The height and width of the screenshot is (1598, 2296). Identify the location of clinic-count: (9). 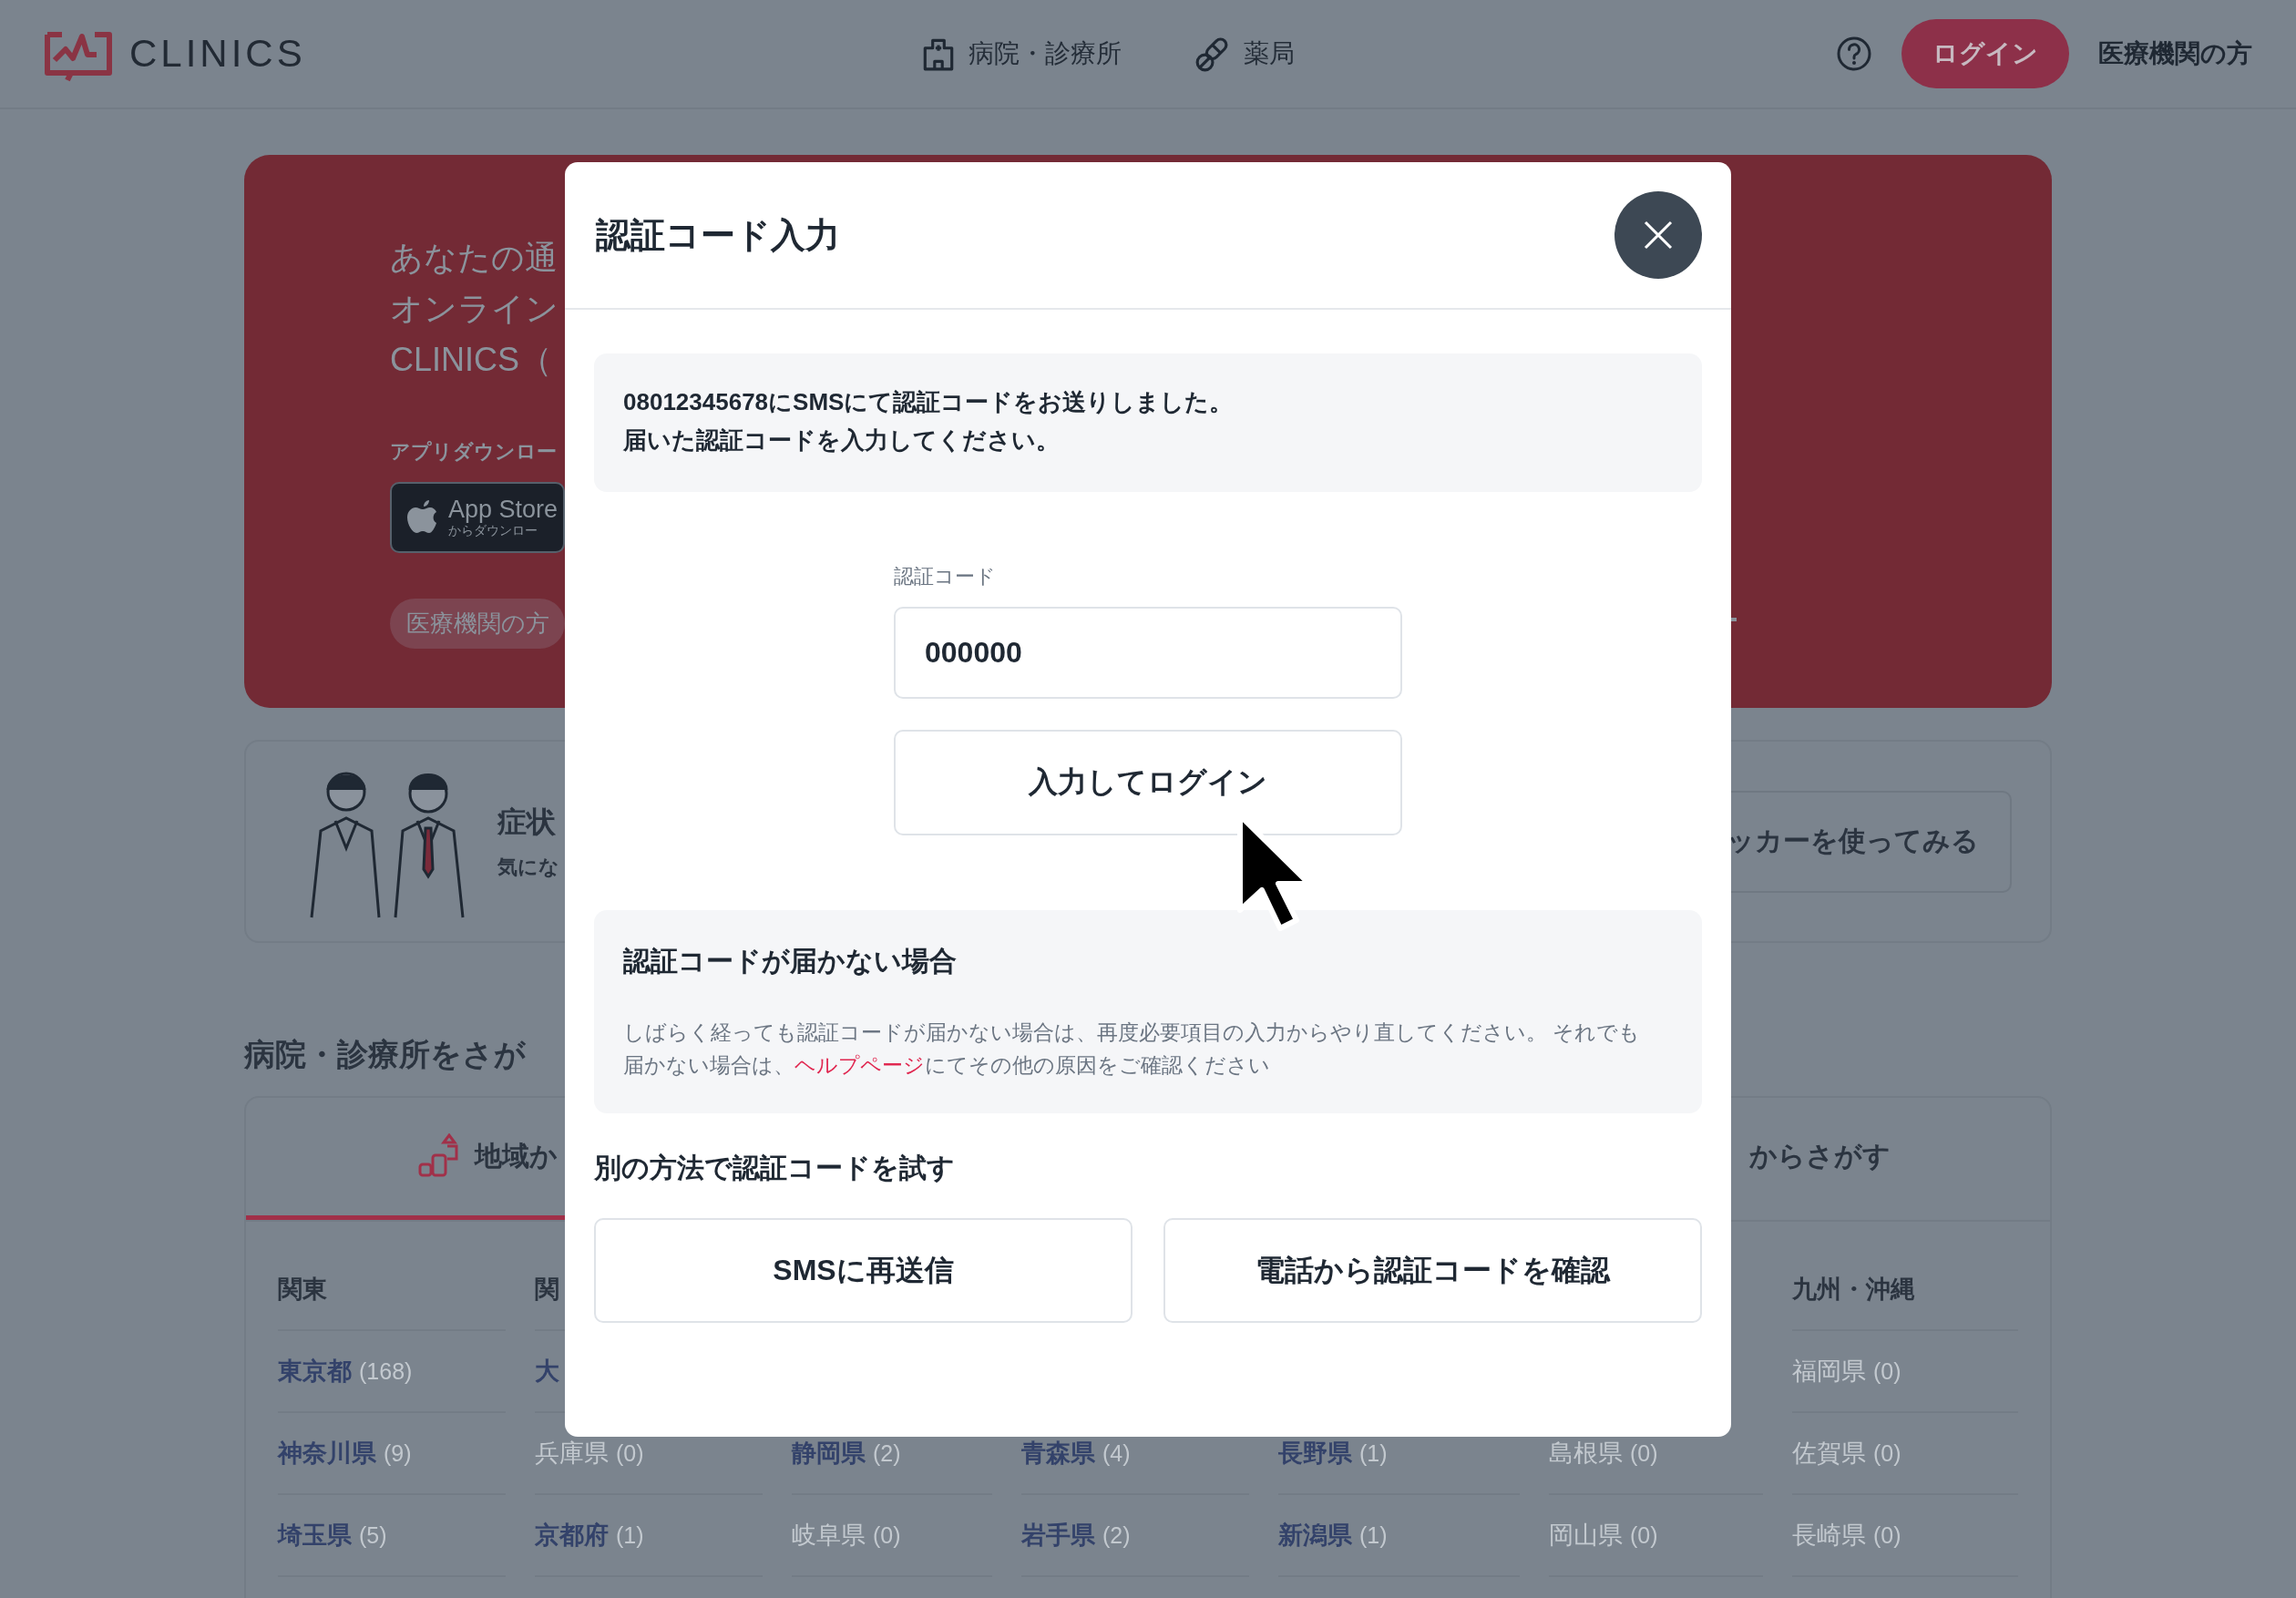
(398, 1453).